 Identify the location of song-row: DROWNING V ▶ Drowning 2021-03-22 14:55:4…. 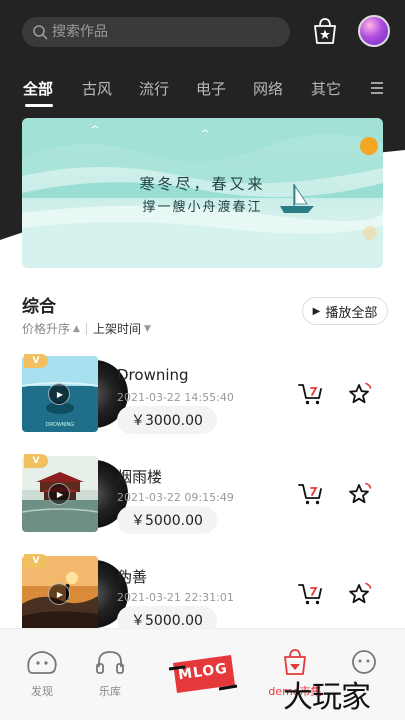
(202, 400).